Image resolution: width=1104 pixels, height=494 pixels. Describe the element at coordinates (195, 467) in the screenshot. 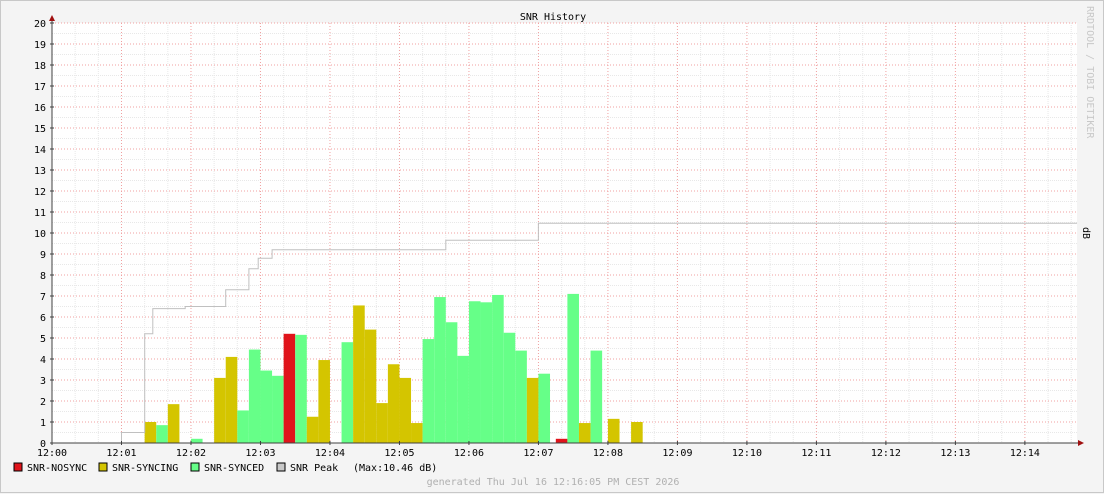

I see `legend-swatch-snr-synced` at that location.